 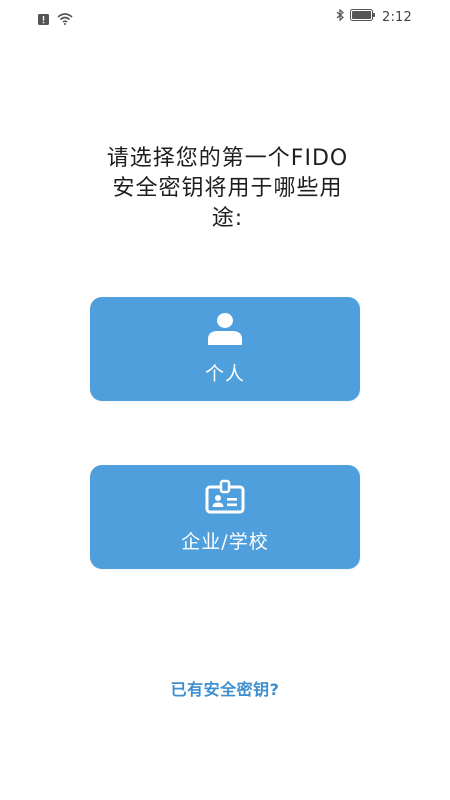 I want to click on personal-choice-label: 个人, so click(x=224, y=374).